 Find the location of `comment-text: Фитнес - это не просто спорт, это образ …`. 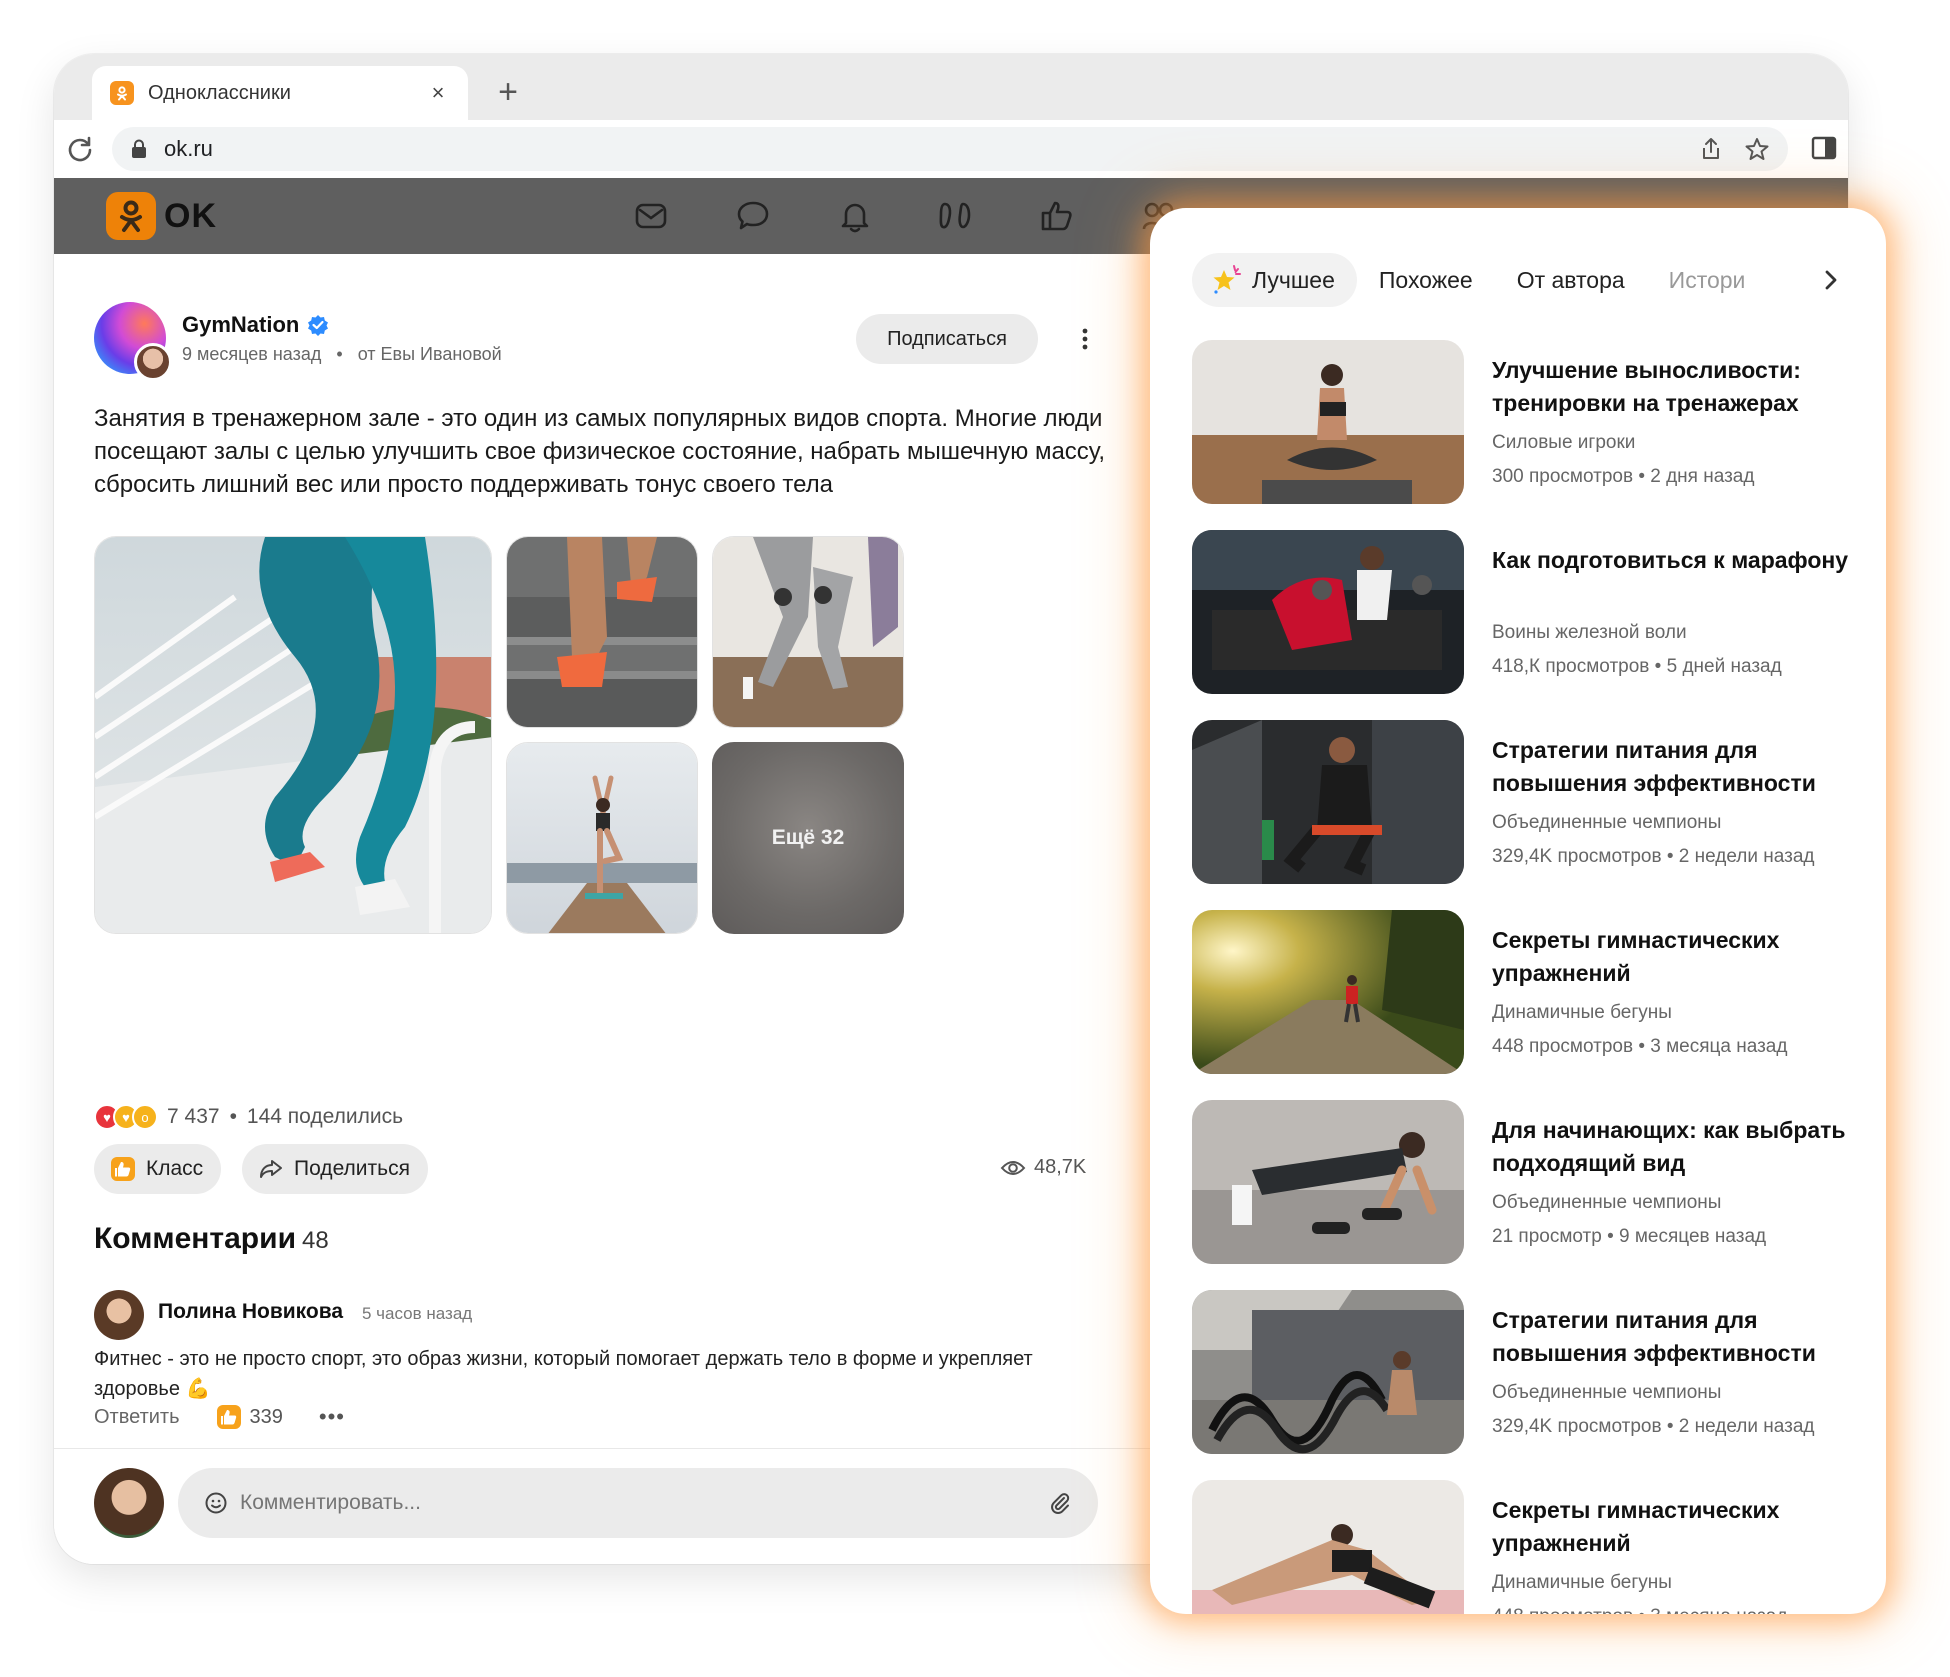

comment-text: Фитнес - это не просто спорт, это образ … is located at coordinates (563, 1374).